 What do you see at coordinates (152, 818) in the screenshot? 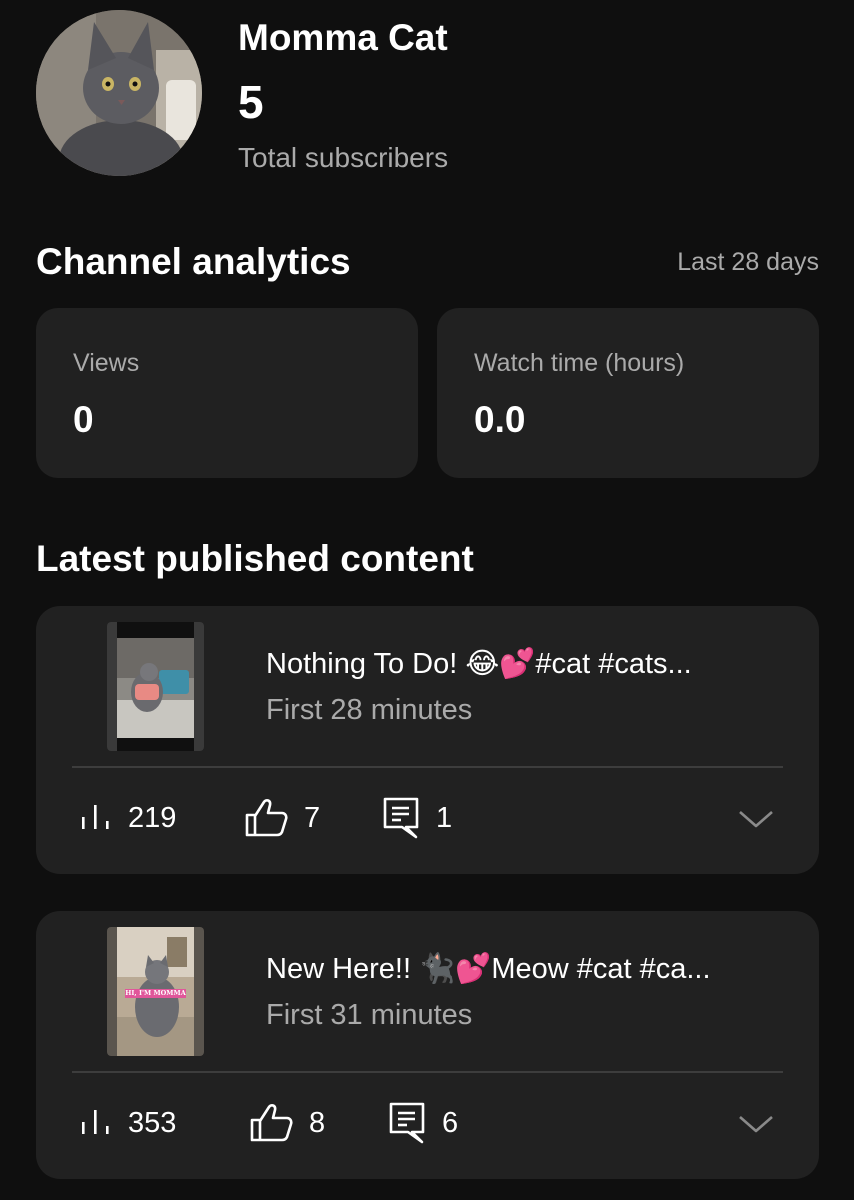
I see `views-count: 219` at bounding box center [152, 818].